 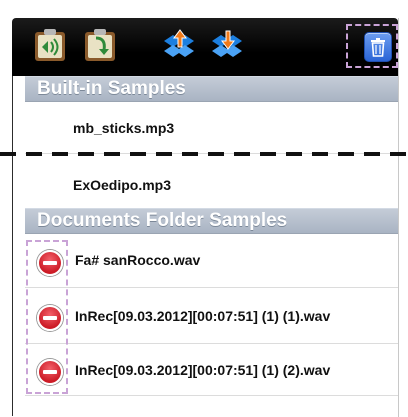 I want to click on list-item-builtin-sample: mb_sticks.mp3, so click(x=211, y=128).